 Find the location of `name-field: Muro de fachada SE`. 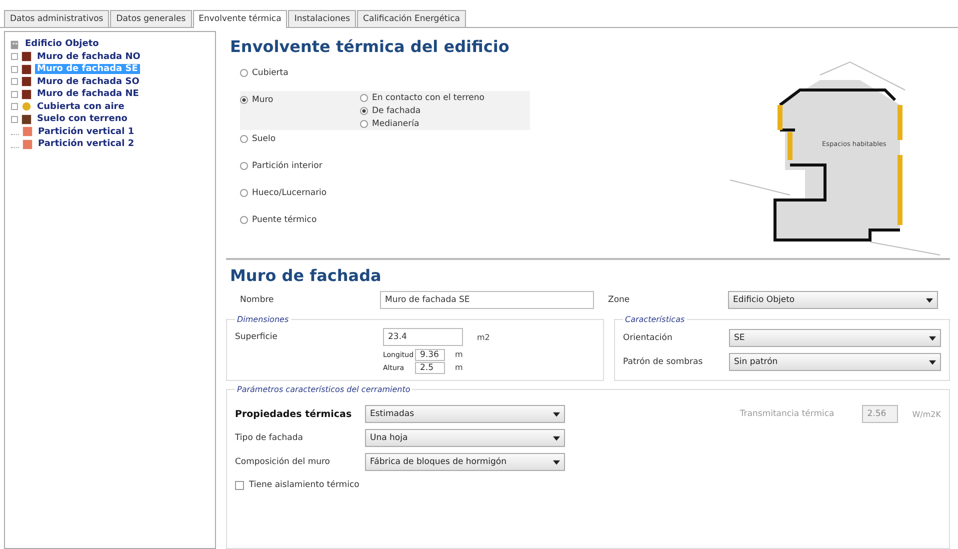

name-field: Muro de fachada SE is located at coordinates (487, 300).